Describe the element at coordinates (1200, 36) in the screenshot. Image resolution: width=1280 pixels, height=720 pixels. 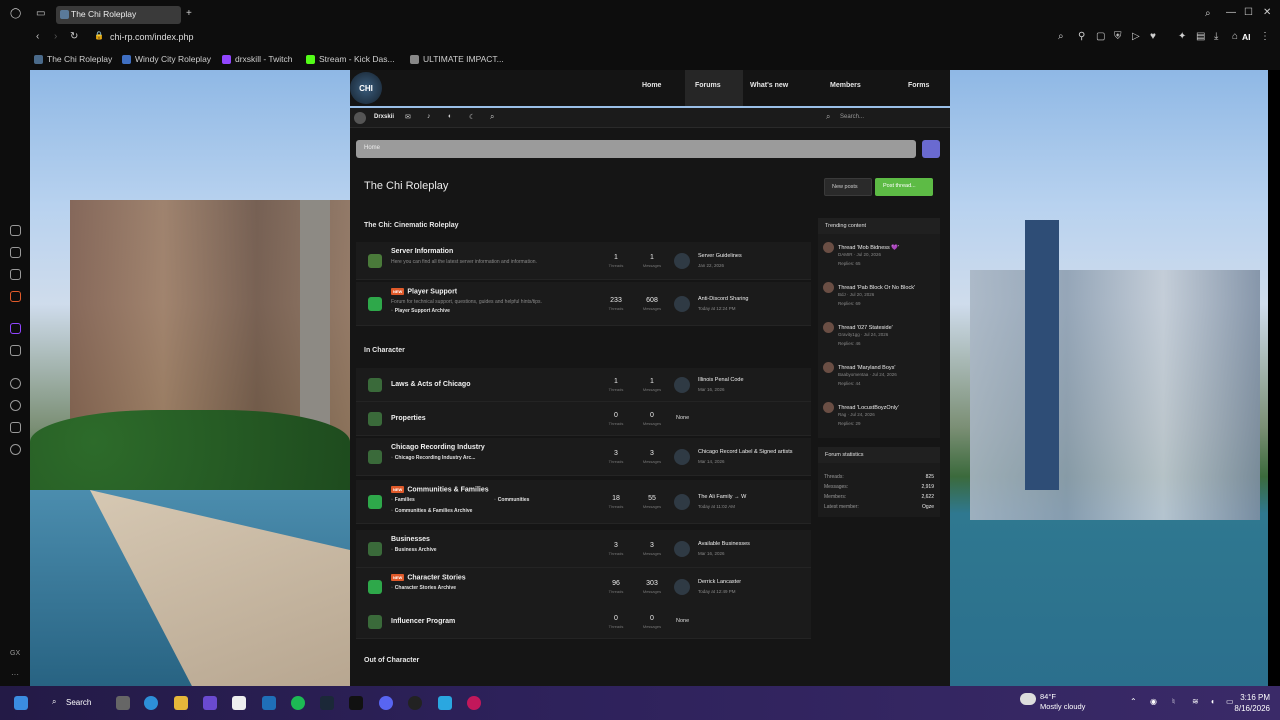
I see `wallet-icon: ▤` at that location.